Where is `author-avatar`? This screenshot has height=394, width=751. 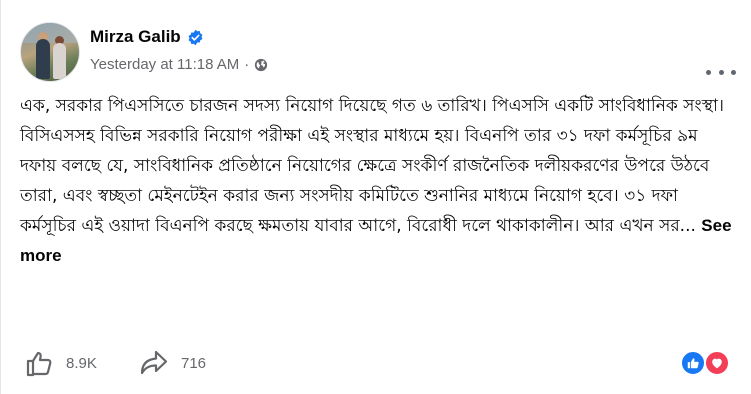
author-avatar is located at coordinates (50, 52).